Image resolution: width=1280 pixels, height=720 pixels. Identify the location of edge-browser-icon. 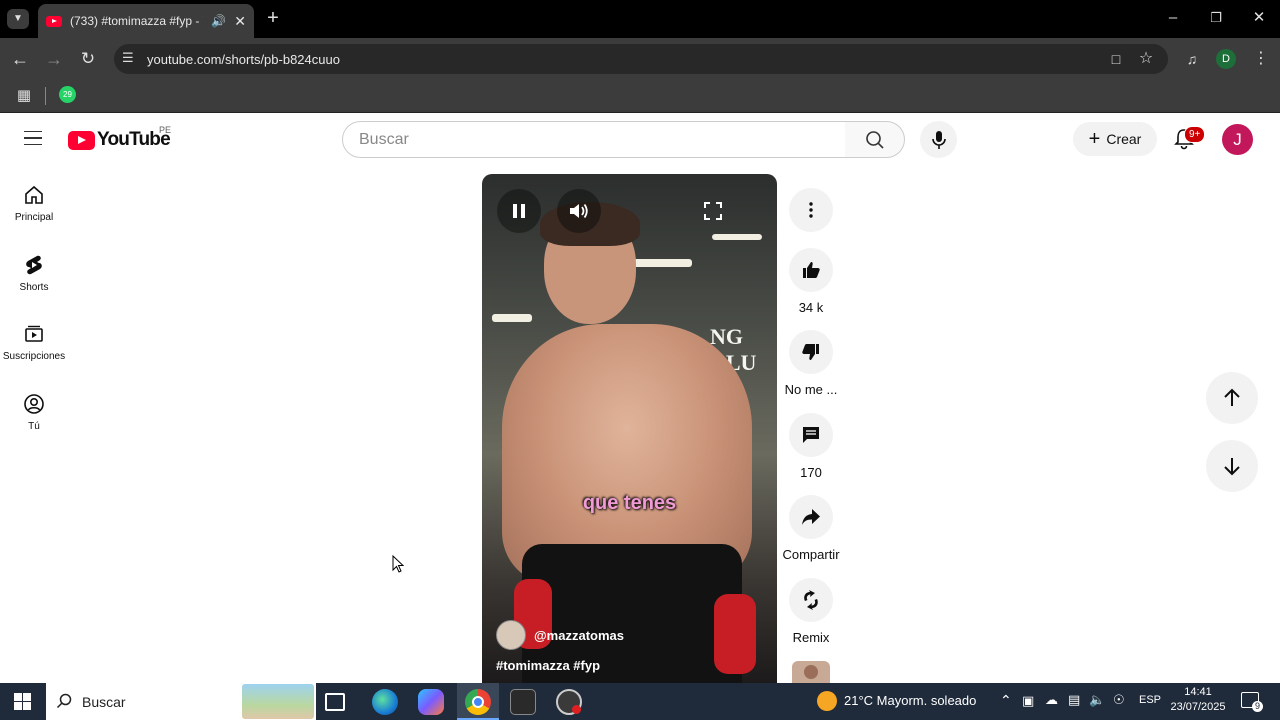
(385, 702).